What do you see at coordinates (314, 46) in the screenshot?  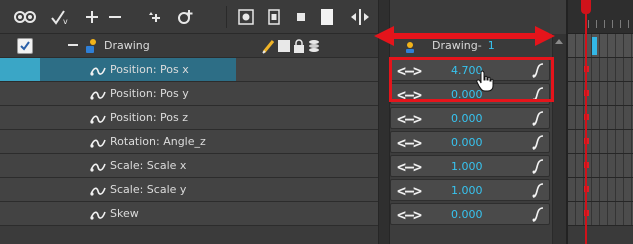 I see `stack-icon` at bounding box center [314, 46].